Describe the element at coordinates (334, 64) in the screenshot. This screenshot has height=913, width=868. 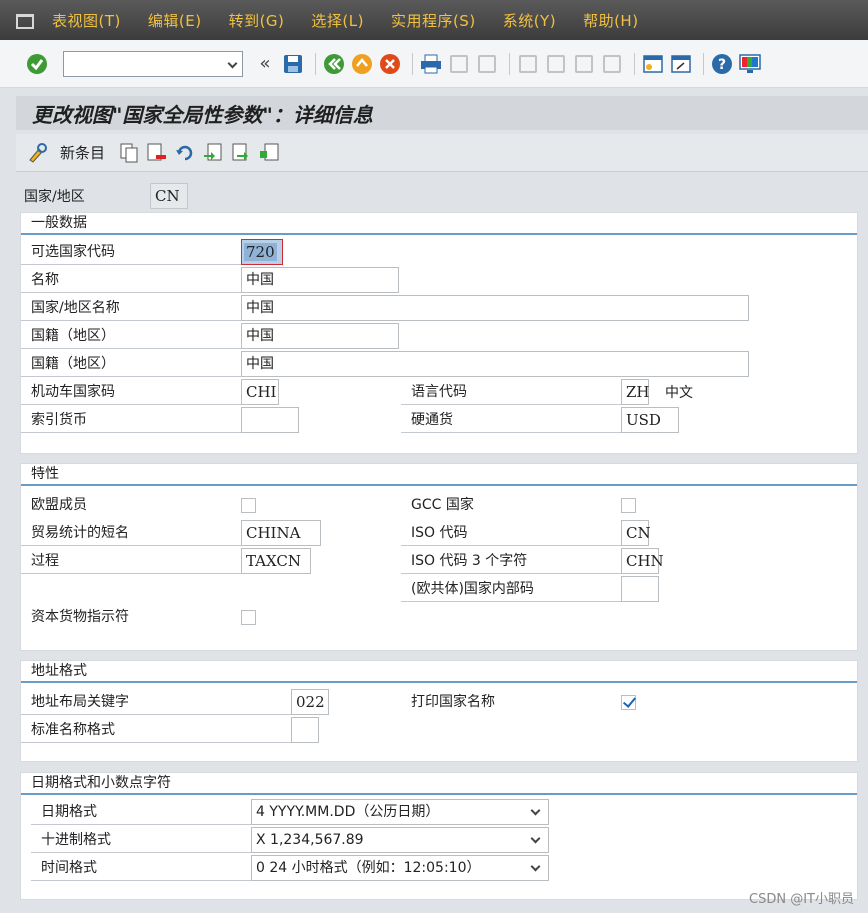
I see `back-icon` at that location.